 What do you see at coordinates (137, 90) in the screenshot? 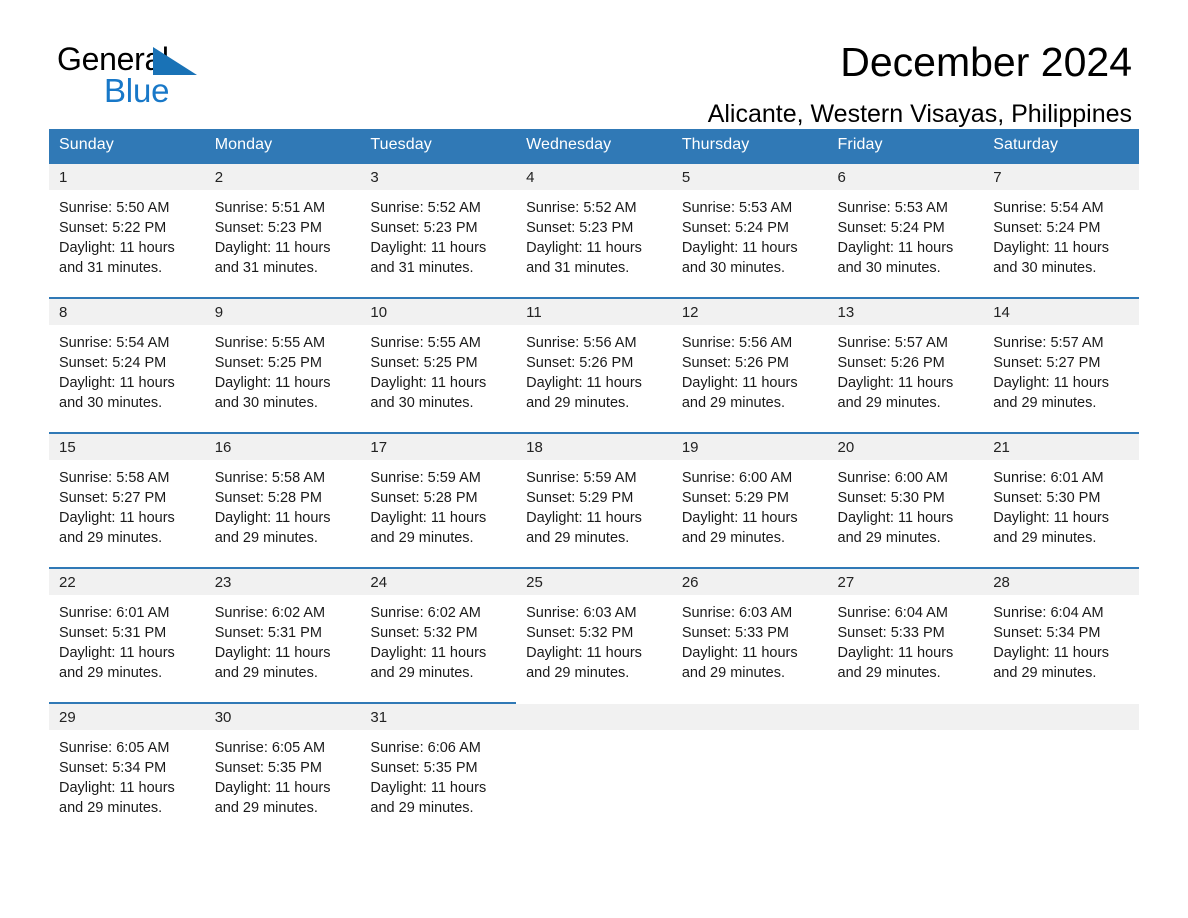
I see `logo-blue-text: Blue` at bounding box center [137, 90].